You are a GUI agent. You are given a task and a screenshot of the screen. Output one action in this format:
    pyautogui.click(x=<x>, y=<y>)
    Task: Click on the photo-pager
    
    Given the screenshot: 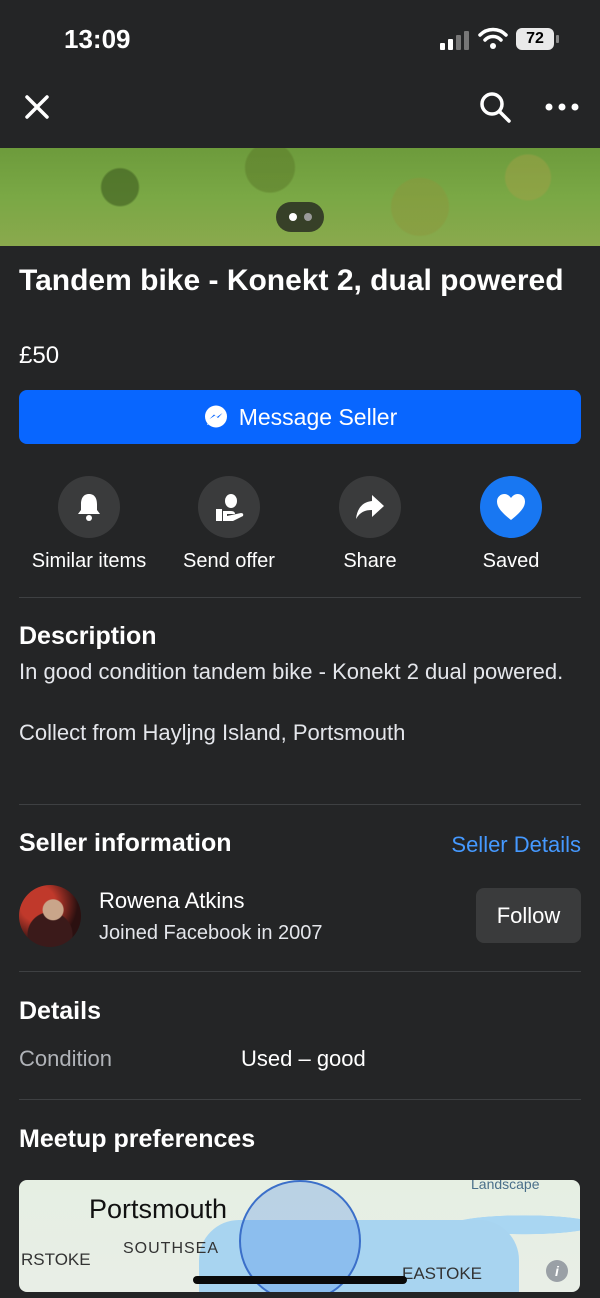 What is the action you would take?
    pyautogui.click(x=300, y=217)
    